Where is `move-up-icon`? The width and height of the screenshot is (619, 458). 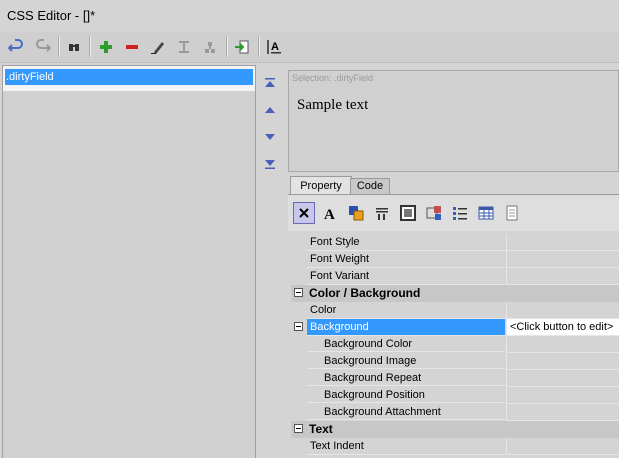
move-up-icon is located at coordinates (270, 110).